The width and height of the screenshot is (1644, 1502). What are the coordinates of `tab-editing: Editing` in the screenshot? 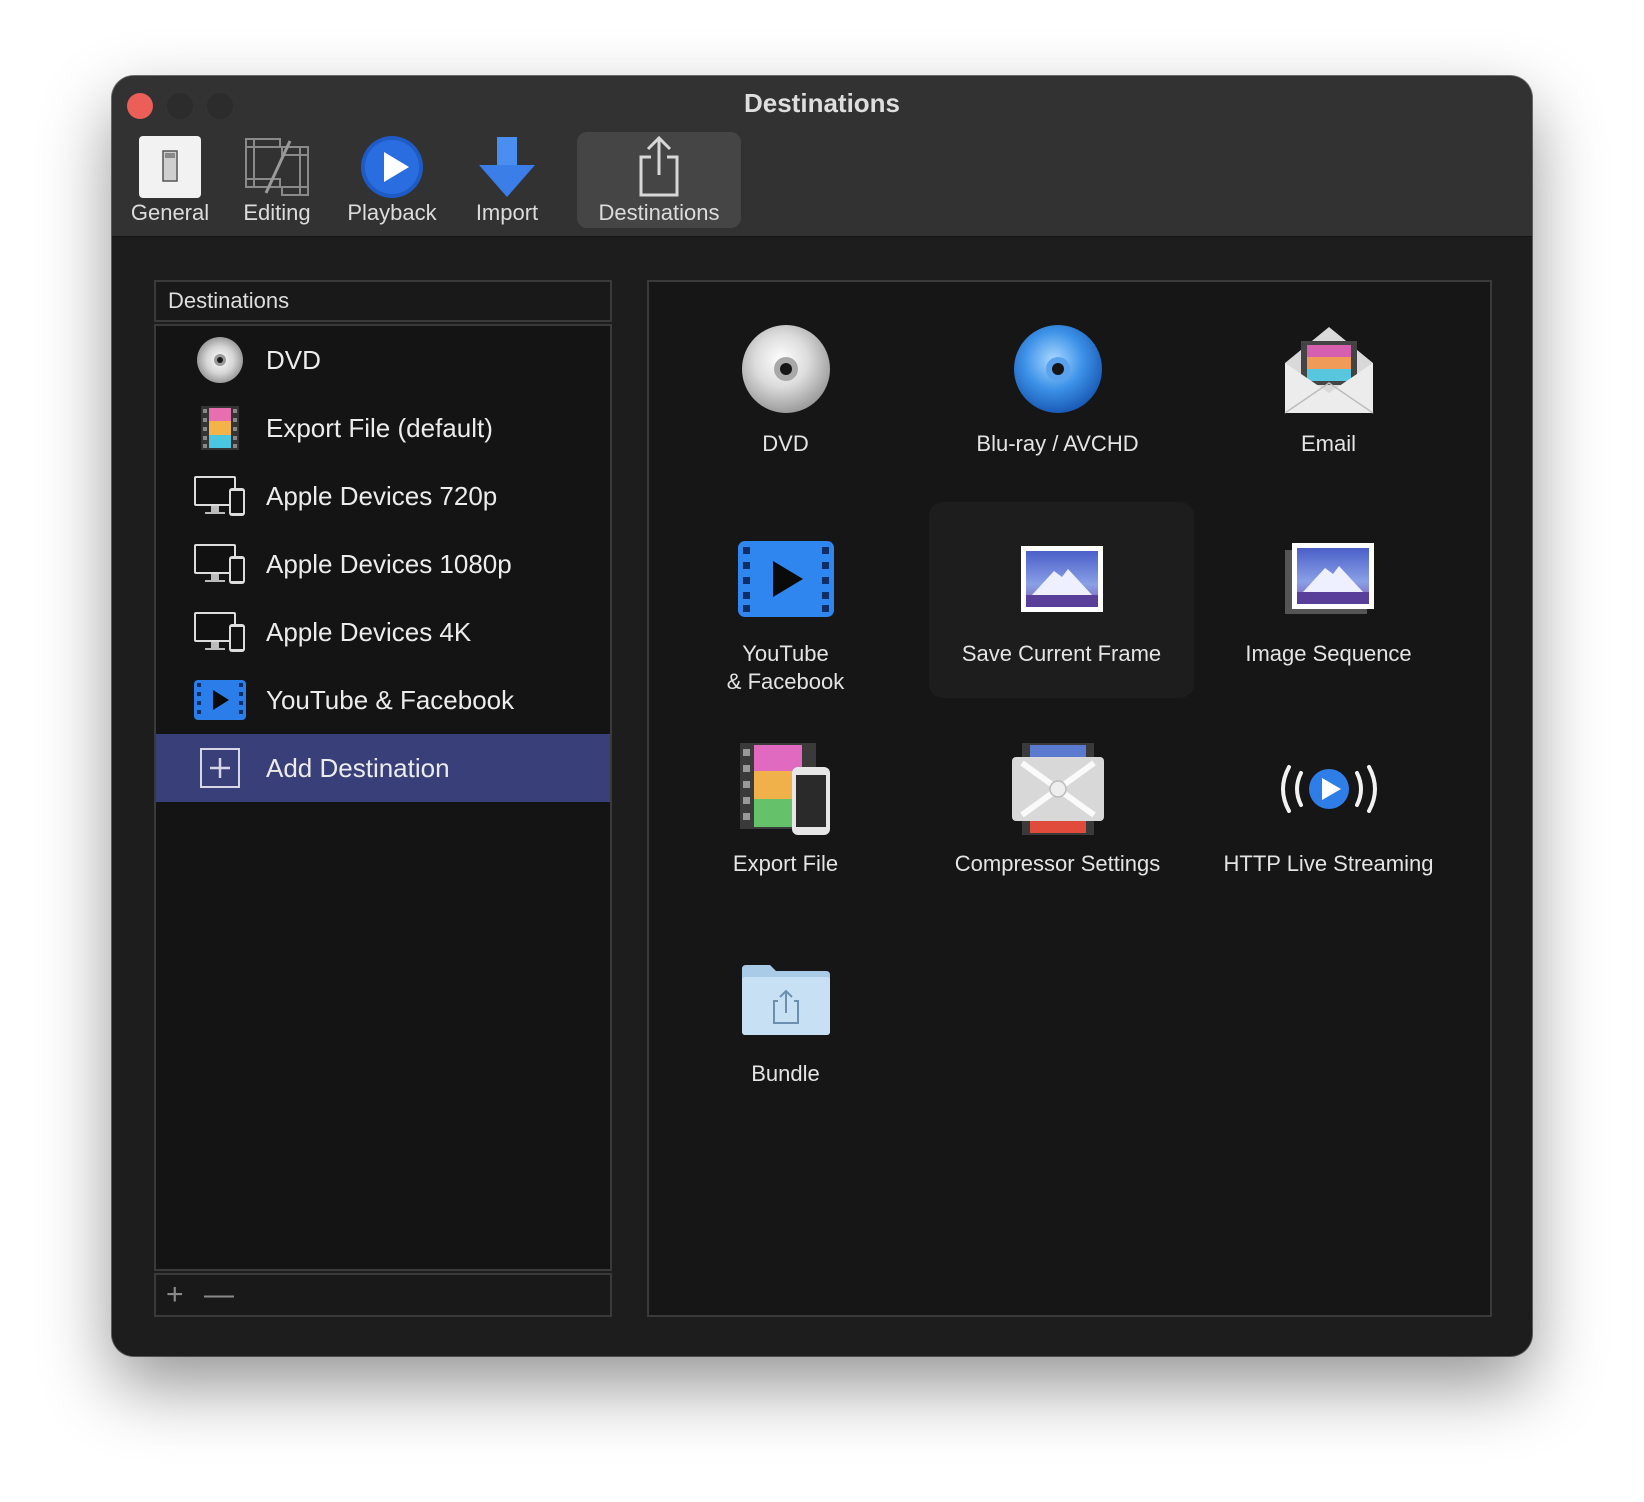 It's located at (277, 180).